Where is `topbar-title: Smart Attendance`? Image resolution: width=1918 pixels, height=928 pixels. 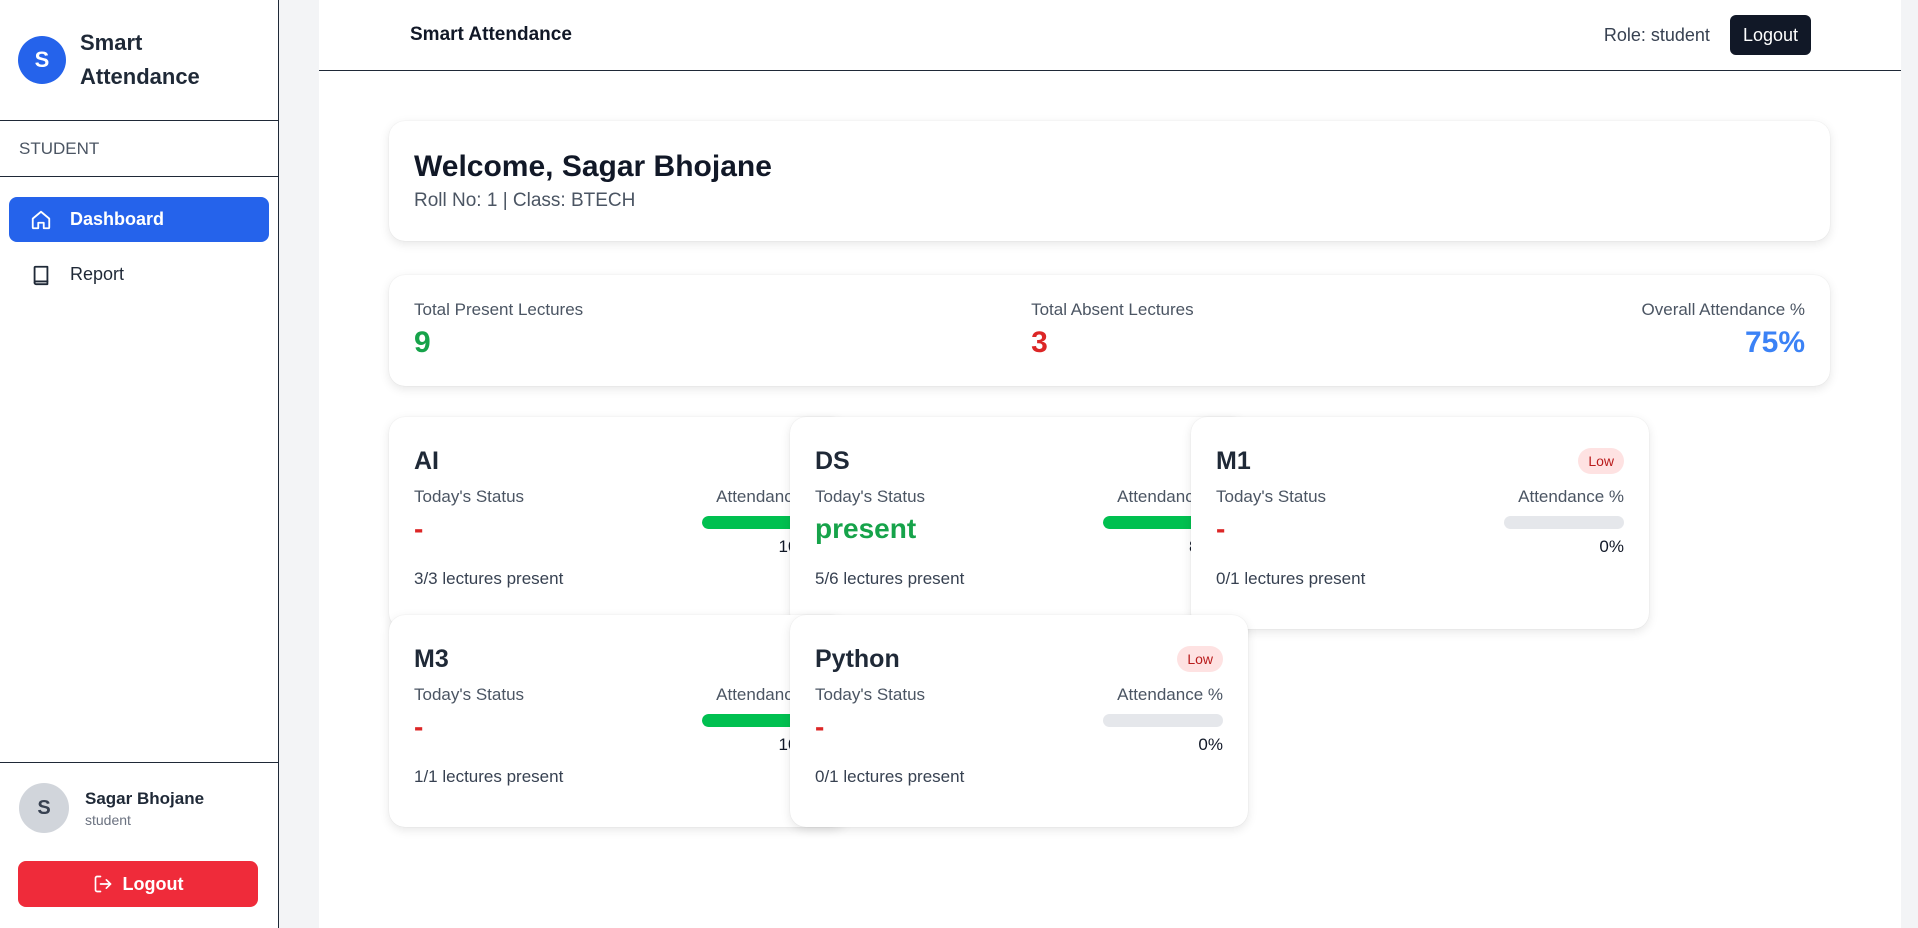
topbar-title: Smart Attendance is located at coordinates (491, 34).